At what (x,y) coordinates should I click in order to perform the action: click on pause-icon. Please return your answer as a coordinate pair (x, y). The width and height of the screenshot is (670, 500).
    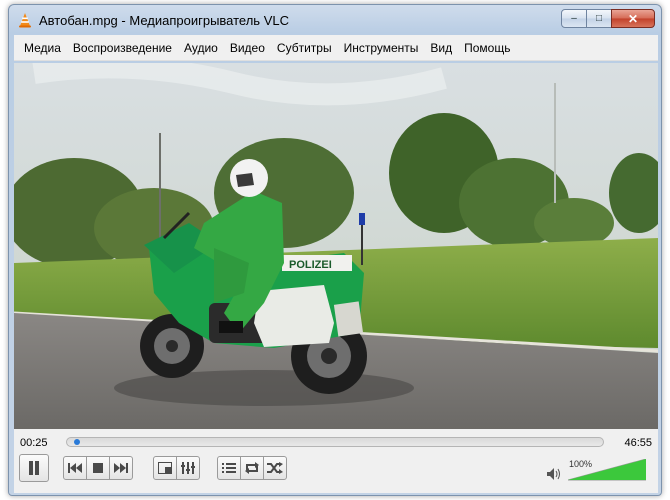
    Looking at the image, I should click on (34, 468).